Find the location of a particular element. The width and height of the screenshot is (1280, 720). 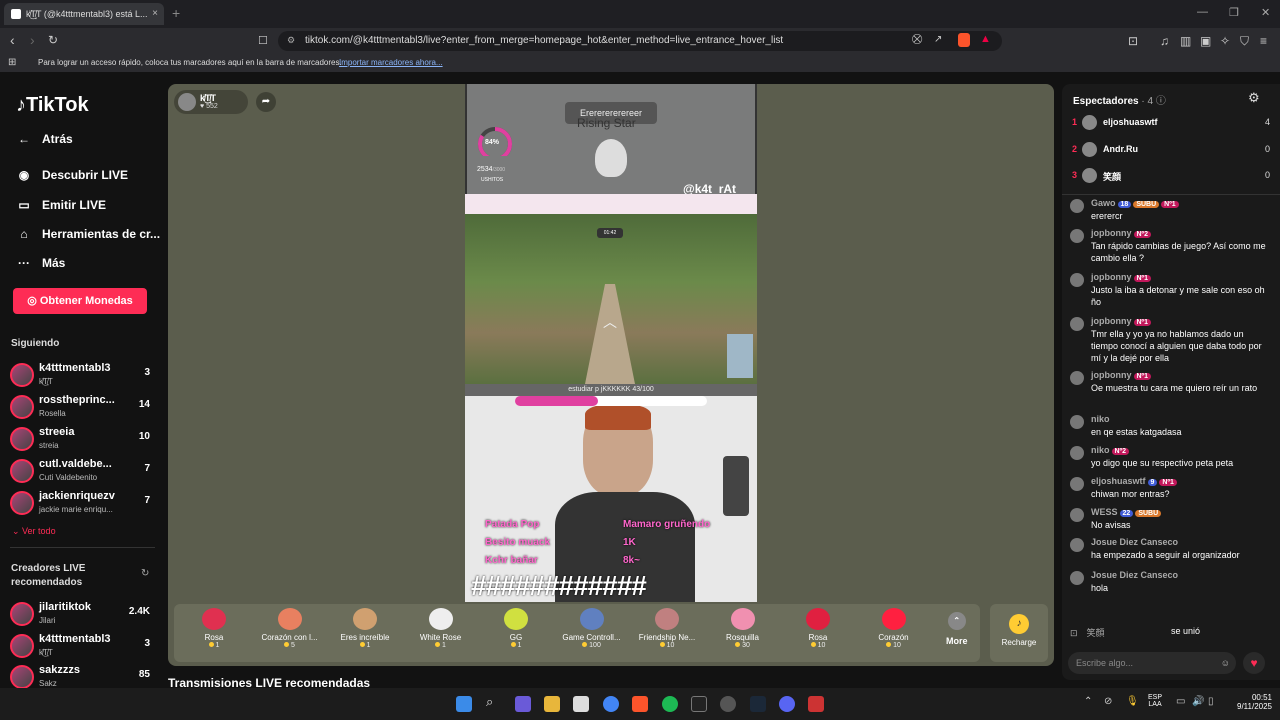

microphone-icon: 🎙 is located at coordinates (1132, 701).